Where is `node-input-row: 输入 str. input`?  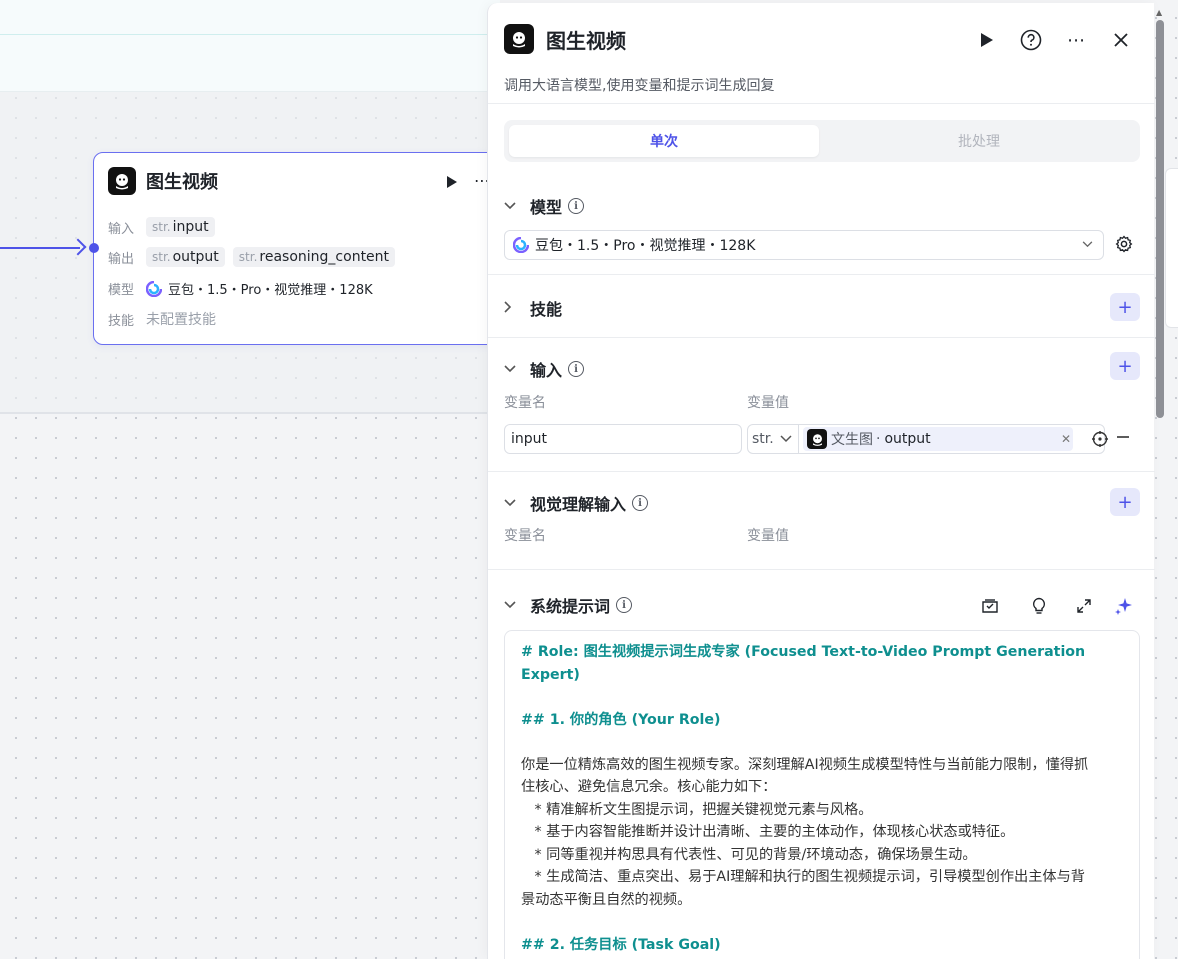
node-input-row: 输入 str. input is located at coordinates (165, 227).